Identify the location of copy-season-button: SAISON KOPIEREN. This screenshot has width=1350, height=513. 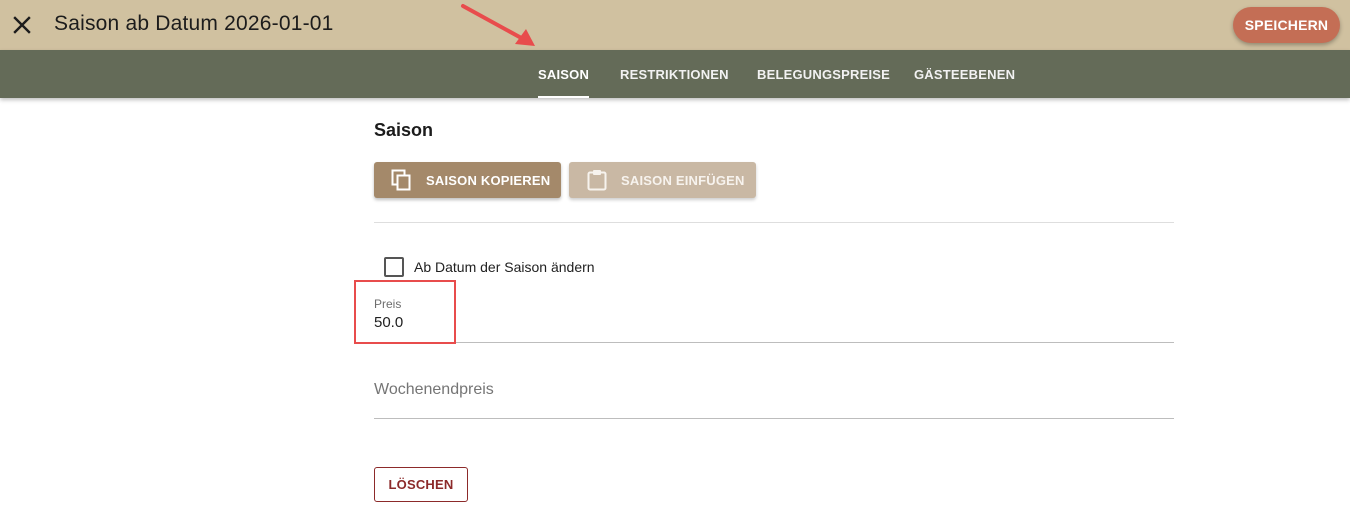
(467, 180).